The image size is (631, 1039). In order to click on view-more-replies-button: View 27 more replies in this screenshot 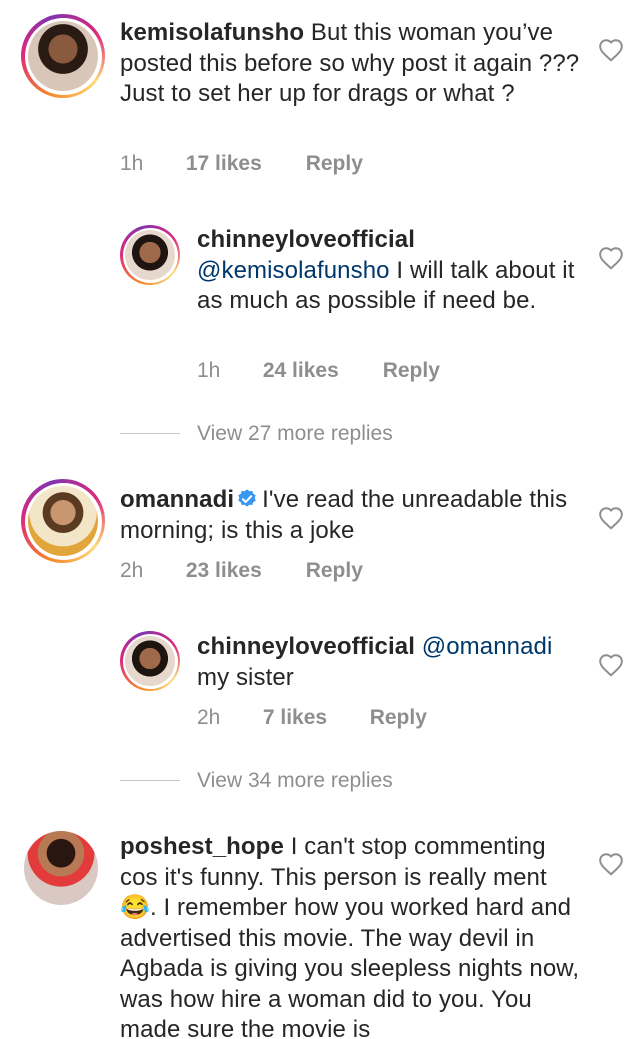, I will do `click(295, 434)`.